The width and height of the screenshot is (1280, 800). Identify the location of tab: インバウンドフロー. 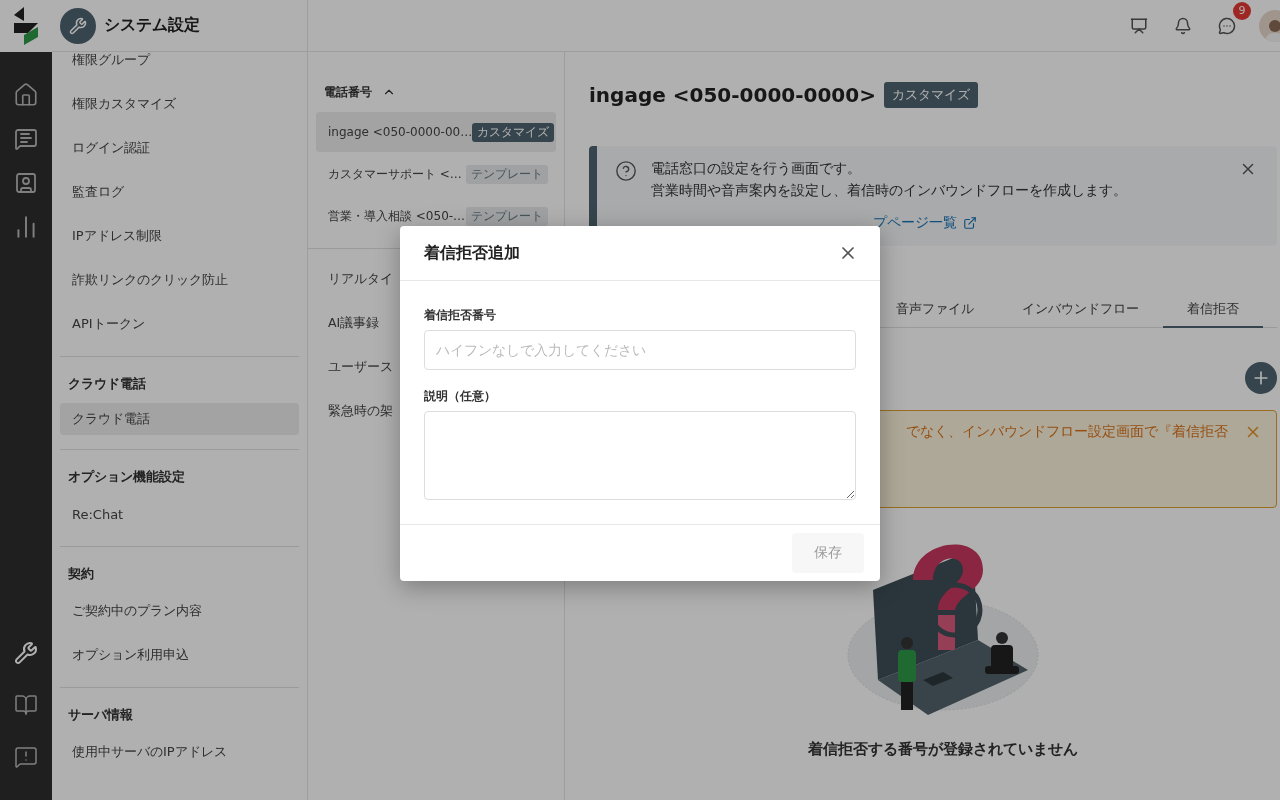
(1080, 310).